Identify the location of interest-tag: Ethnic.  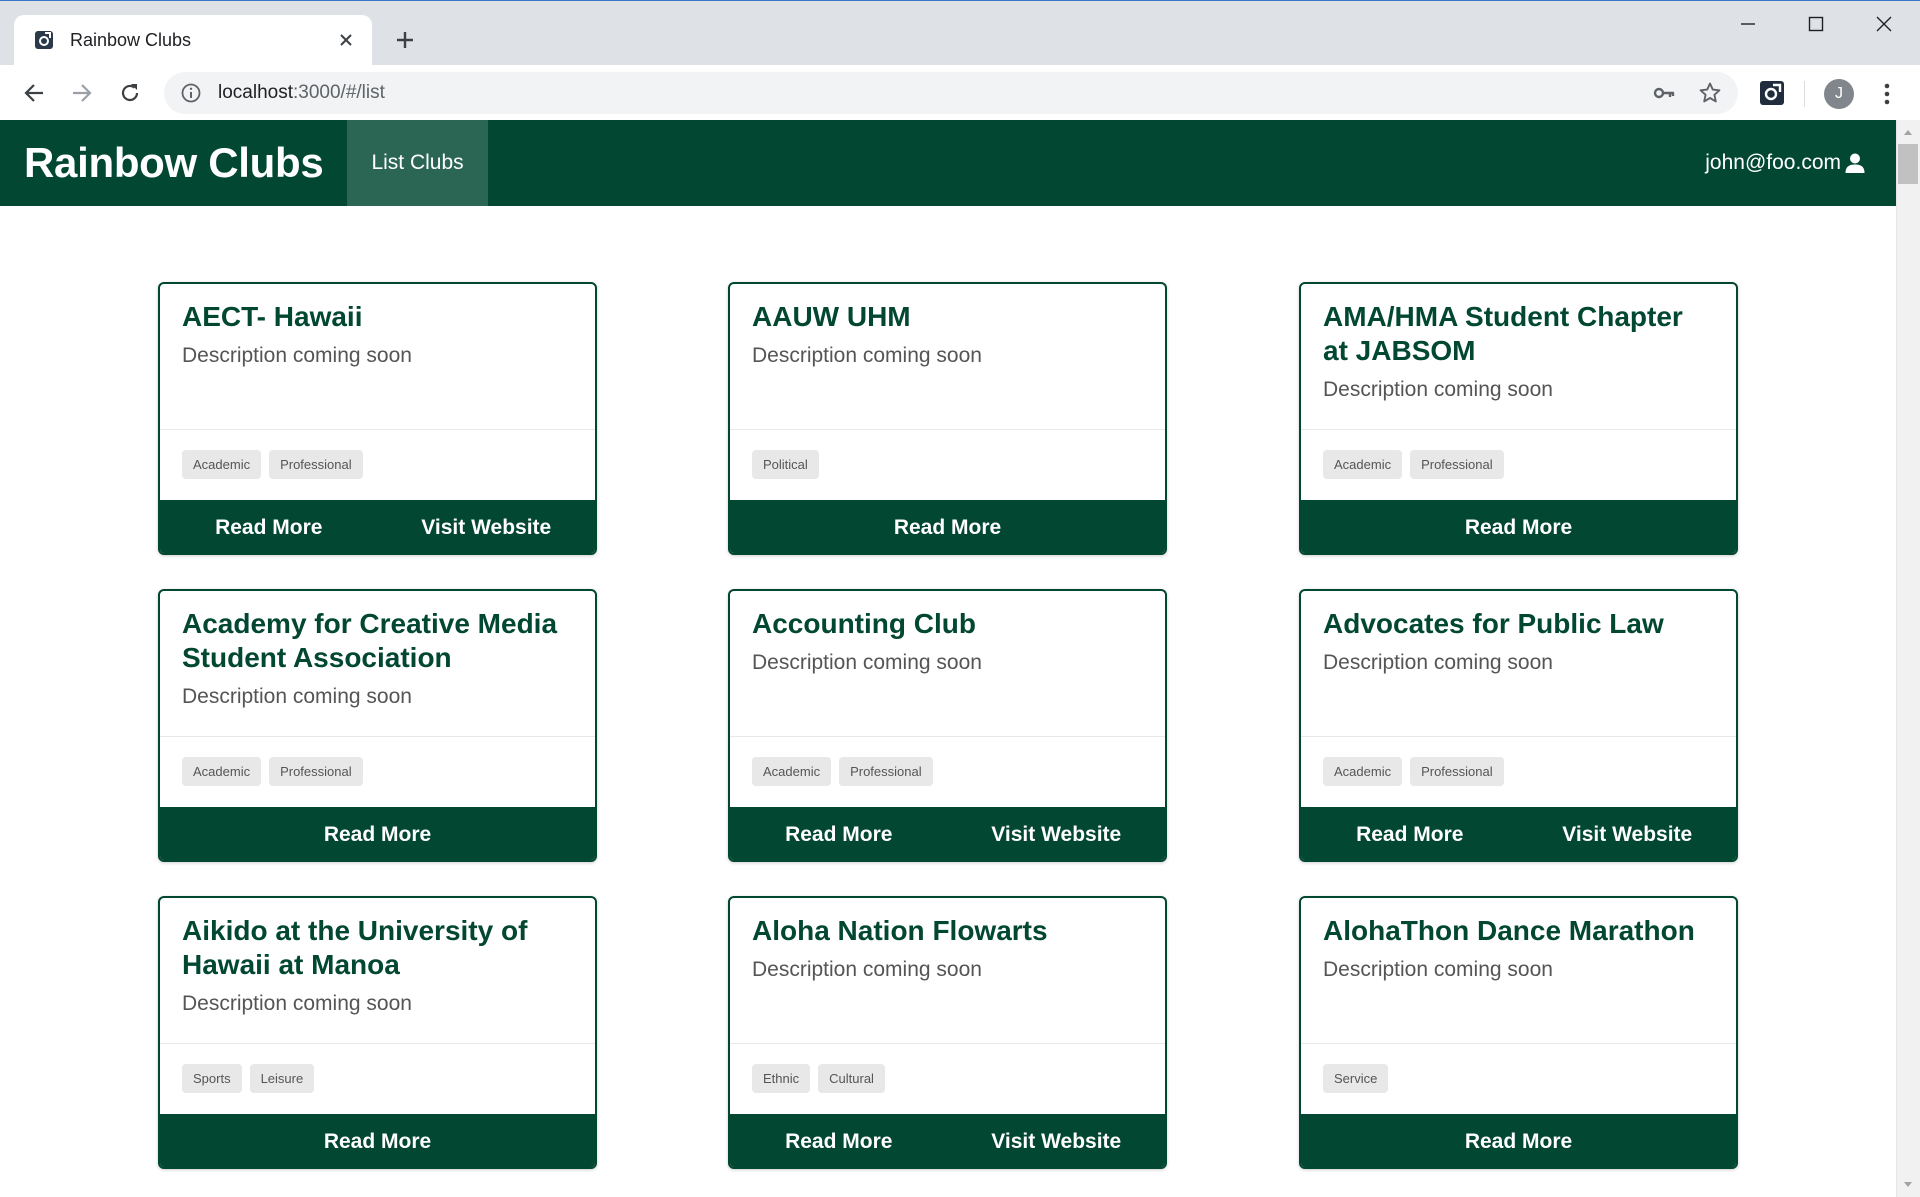
(781, 1078).